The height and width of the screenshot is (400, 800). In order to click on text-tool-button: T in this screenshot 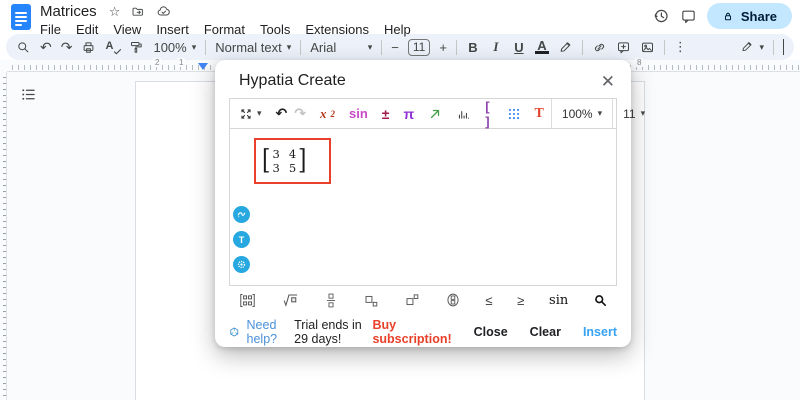, I will do `click(539, 114)`.